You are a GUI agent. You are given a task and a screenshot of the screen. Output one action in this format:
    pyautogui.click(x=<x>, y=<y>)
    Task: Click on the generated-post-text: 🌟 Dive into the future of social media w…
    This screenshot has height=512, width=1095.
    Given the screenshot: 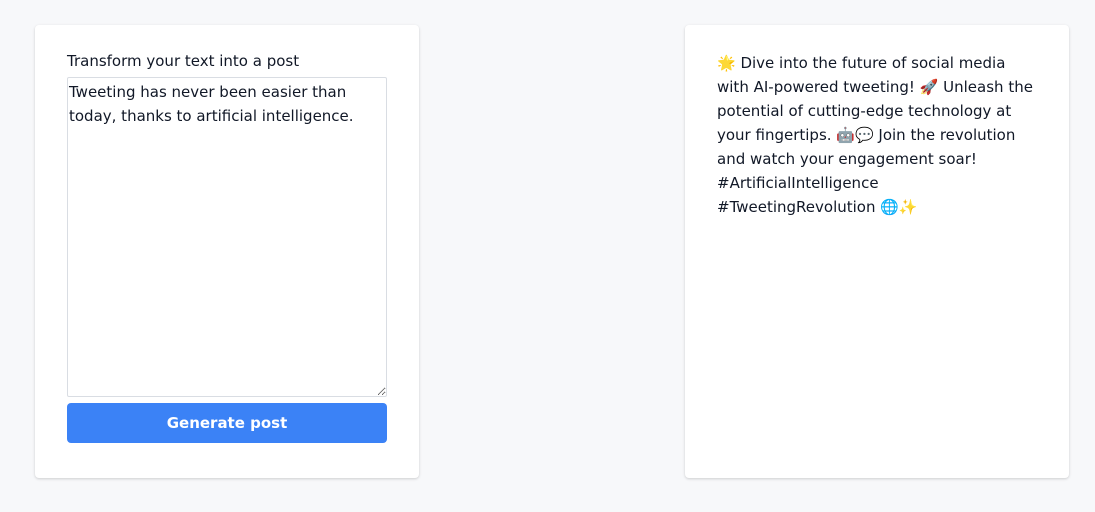 What is the action you would take?
    pyautogui.click(x=877, y=135)
    